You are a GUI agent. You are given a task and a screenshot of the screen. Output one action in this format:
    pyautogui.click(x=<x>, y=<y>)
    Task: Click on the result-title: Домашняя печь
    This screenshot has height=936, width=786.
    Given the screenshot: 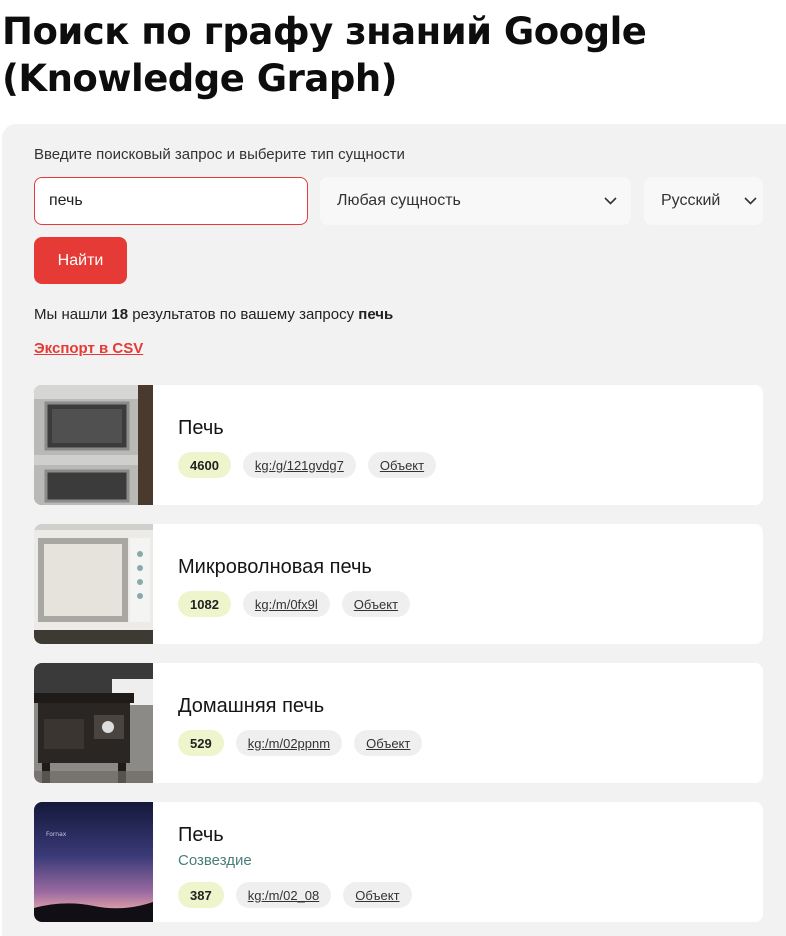 What is the action you would take?
    pyautogui.click(x=251, y=706)
    